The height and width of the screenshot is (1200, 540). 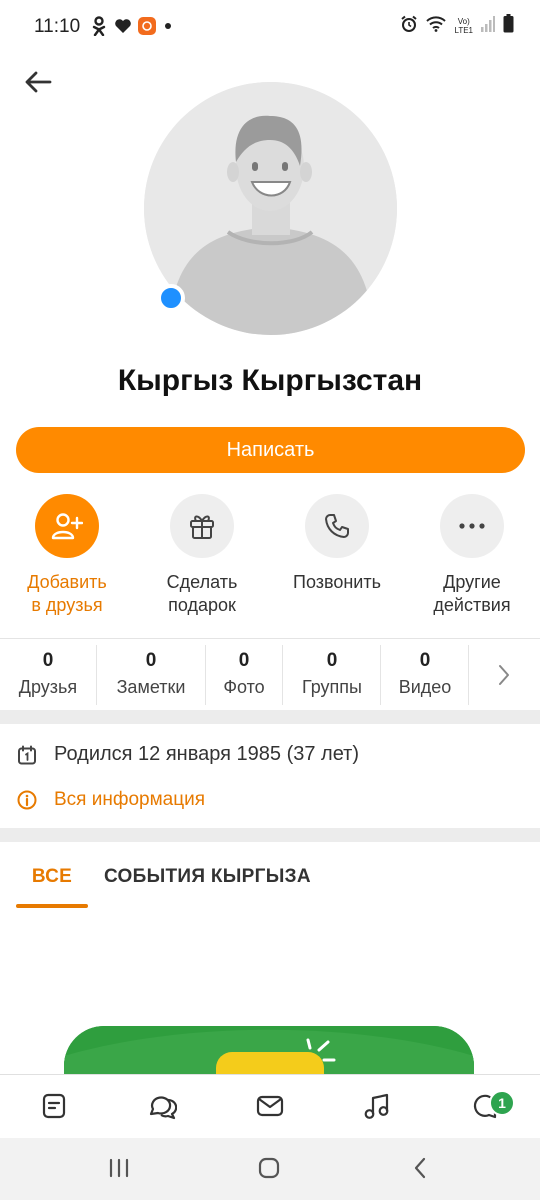 I want to click on back-button, so click(x=38, y=82).